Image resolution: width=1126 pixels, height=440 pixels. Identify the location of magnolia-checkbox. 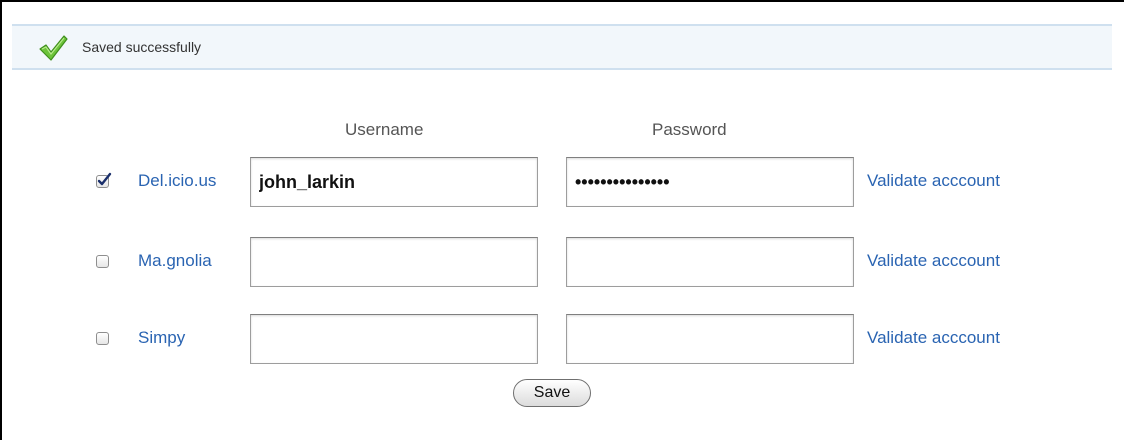
(102, 261).